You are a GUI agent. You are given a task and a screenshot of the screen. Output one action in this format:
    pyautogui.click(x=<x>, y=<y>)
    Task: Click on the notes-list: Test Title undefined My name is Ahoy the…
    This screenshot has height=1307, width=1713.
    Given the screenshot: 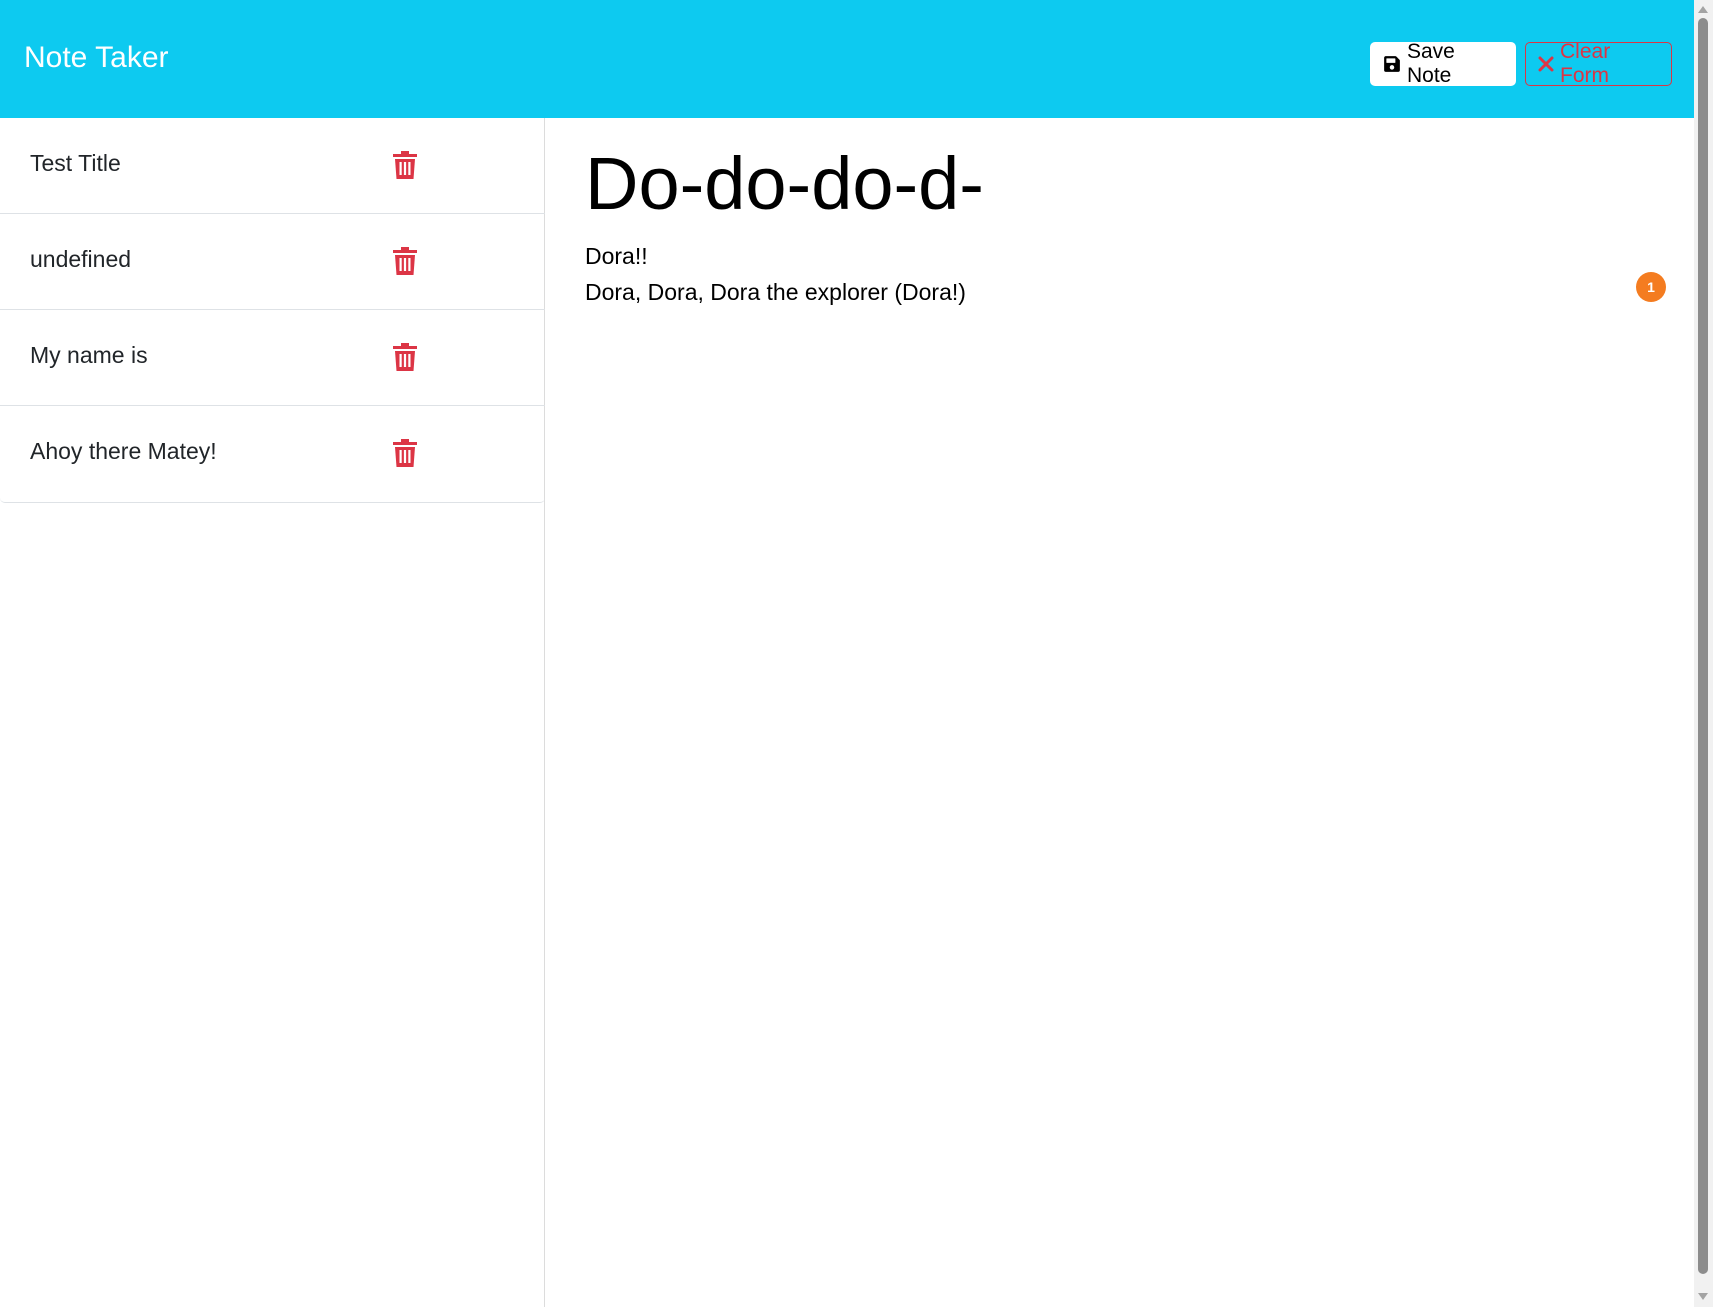 What is the action you would take?
    pyautogui.click(x=272, y=310)
    